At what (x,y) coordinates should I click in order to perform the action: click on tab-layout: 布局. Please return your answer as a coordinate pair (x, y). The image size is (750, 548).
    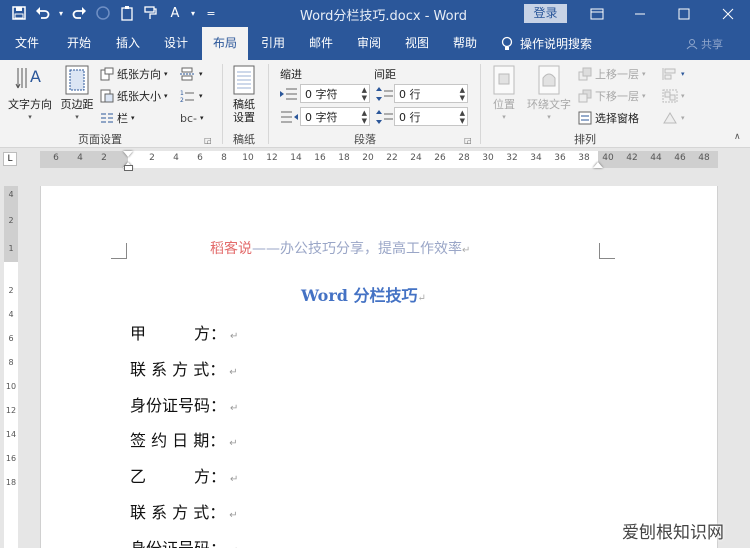
    Looking at the image, I should click on (225, 43).